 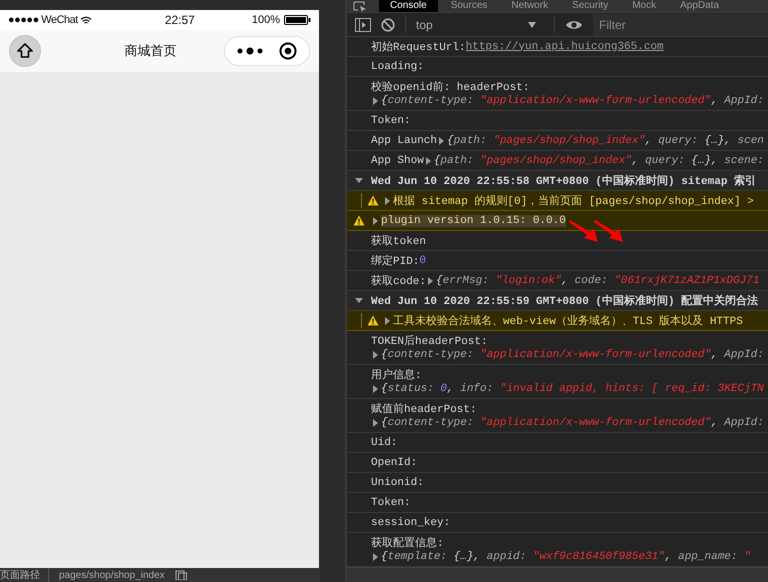 I want to click on object-preview: {errMsg: "login:ok", code: "061rxjK71zAZ1P1xDGJ71, so click(x=598, y=280).